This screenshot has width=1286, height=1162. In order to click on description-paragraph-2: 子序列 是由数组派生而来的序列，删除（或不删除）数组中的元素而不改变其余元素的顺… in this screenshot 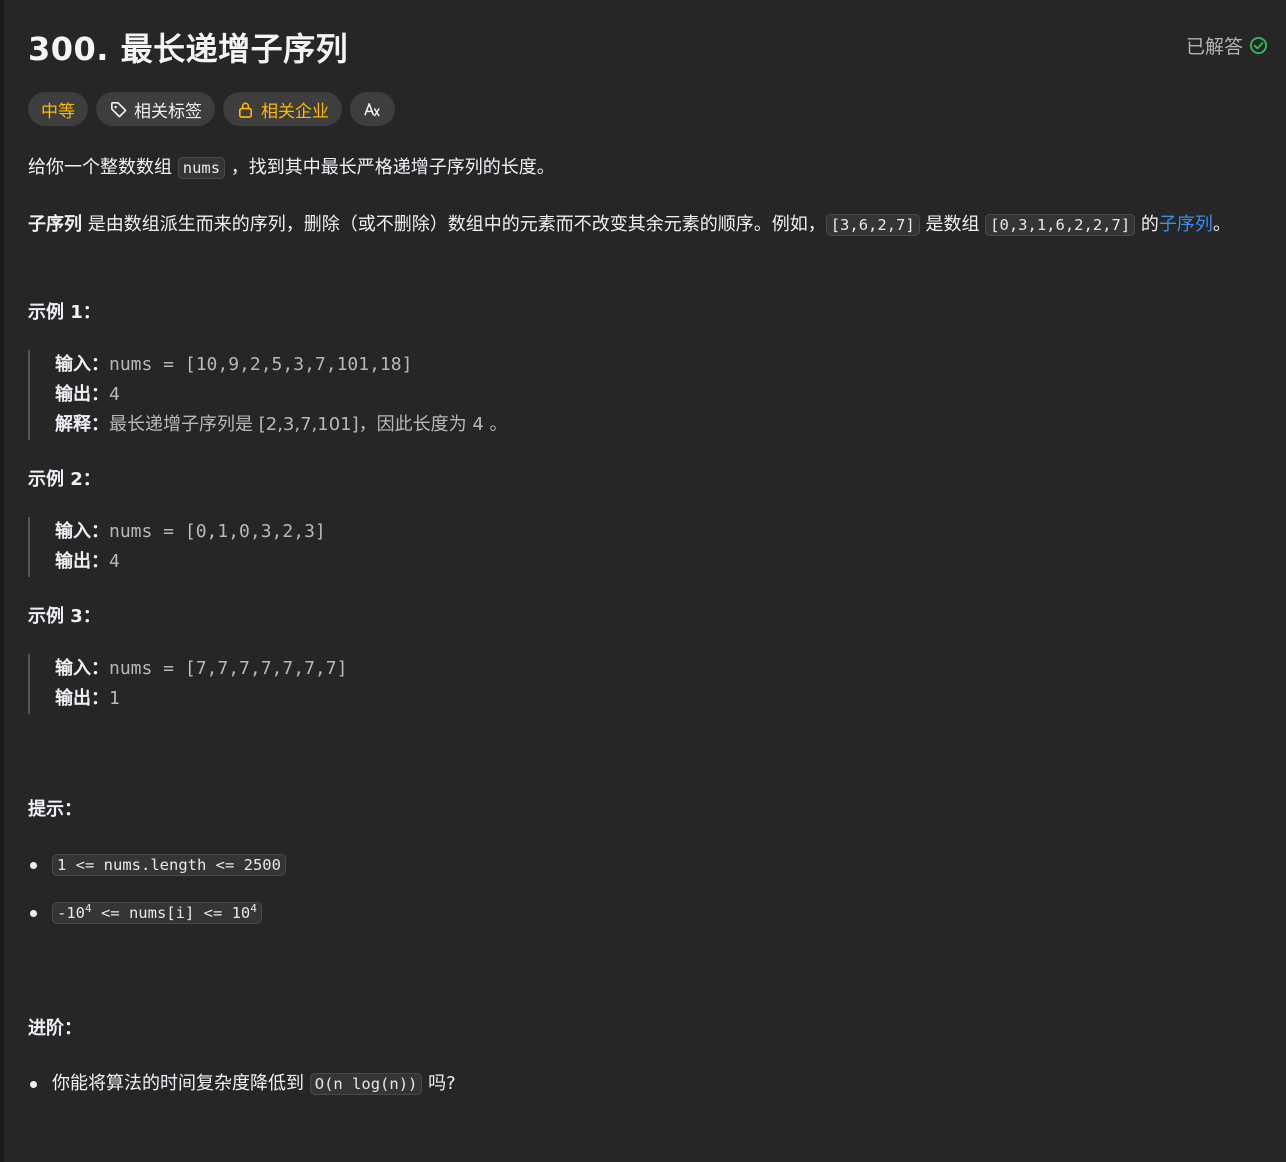, I will do `click(629, 225)`.